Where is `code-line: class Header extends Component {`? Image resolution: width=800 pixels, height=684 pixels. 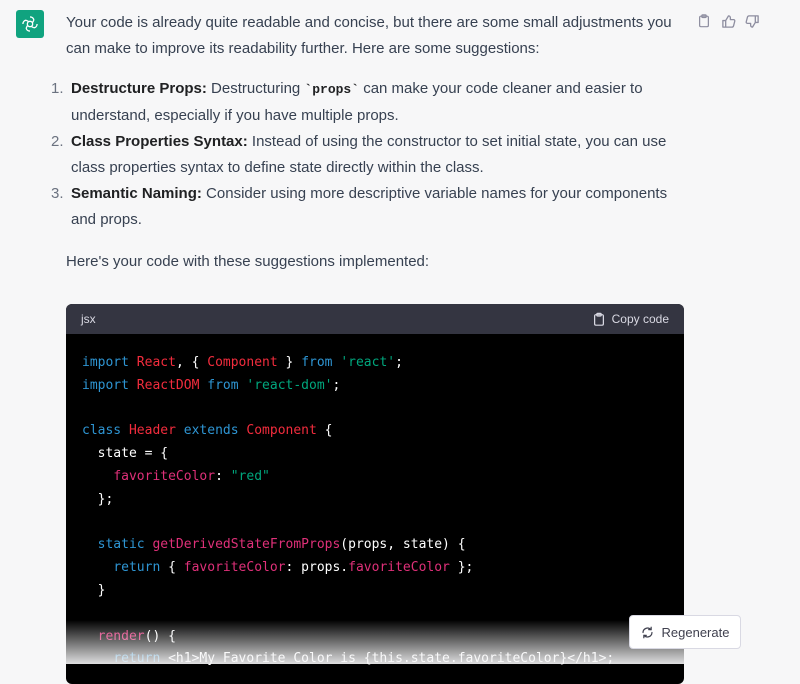
code-line: class Header extends Component { is located at coordinates (207, 431).